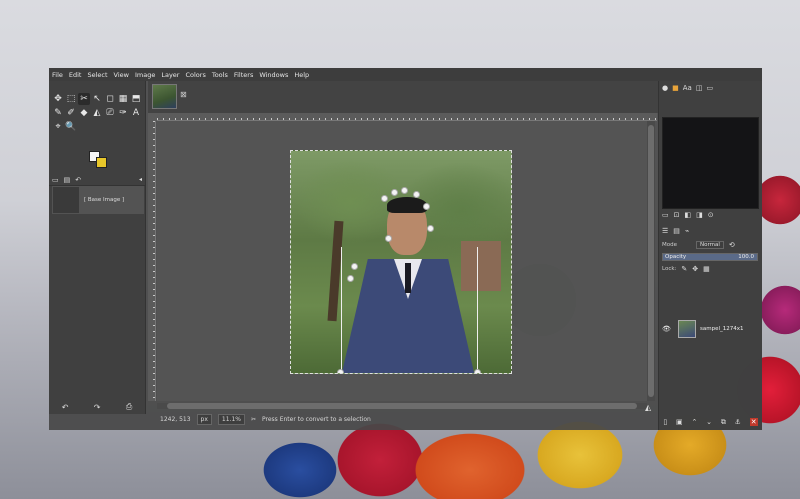 Image resolution: width=800 pixels, height=499 pixels. What do you see at coordinates (688, 215) in the screenshot?
I see `panel-icon: ◧` at bounding box center [688, 215].